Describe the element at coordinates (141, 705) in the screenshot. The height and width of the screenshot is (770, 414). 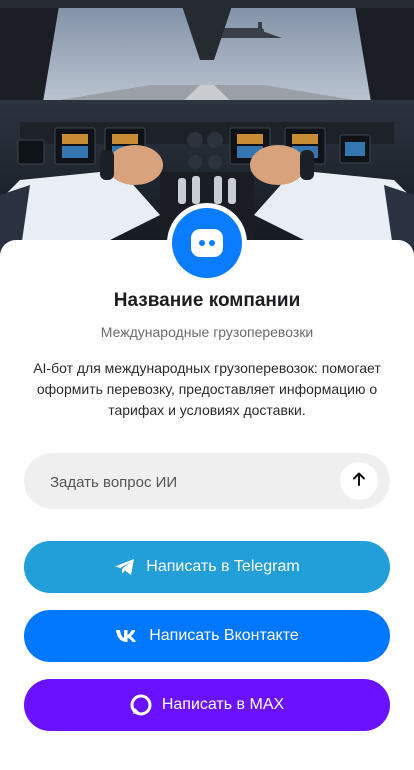
I see `max-icon` at that location.